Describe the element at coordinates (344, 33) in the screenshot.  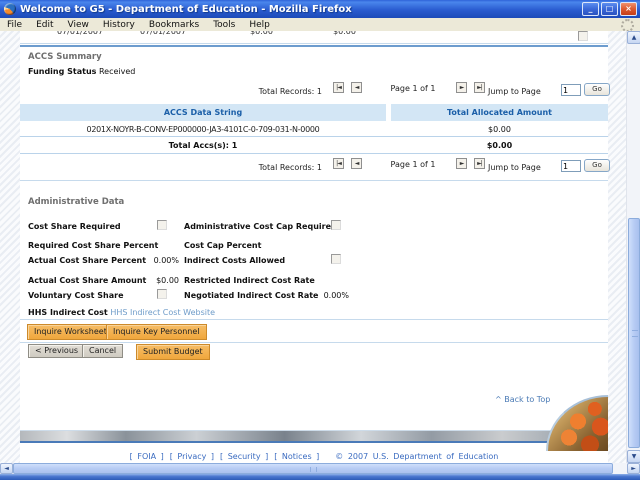
I see `clipped-amount-2: $0.00` at that location.